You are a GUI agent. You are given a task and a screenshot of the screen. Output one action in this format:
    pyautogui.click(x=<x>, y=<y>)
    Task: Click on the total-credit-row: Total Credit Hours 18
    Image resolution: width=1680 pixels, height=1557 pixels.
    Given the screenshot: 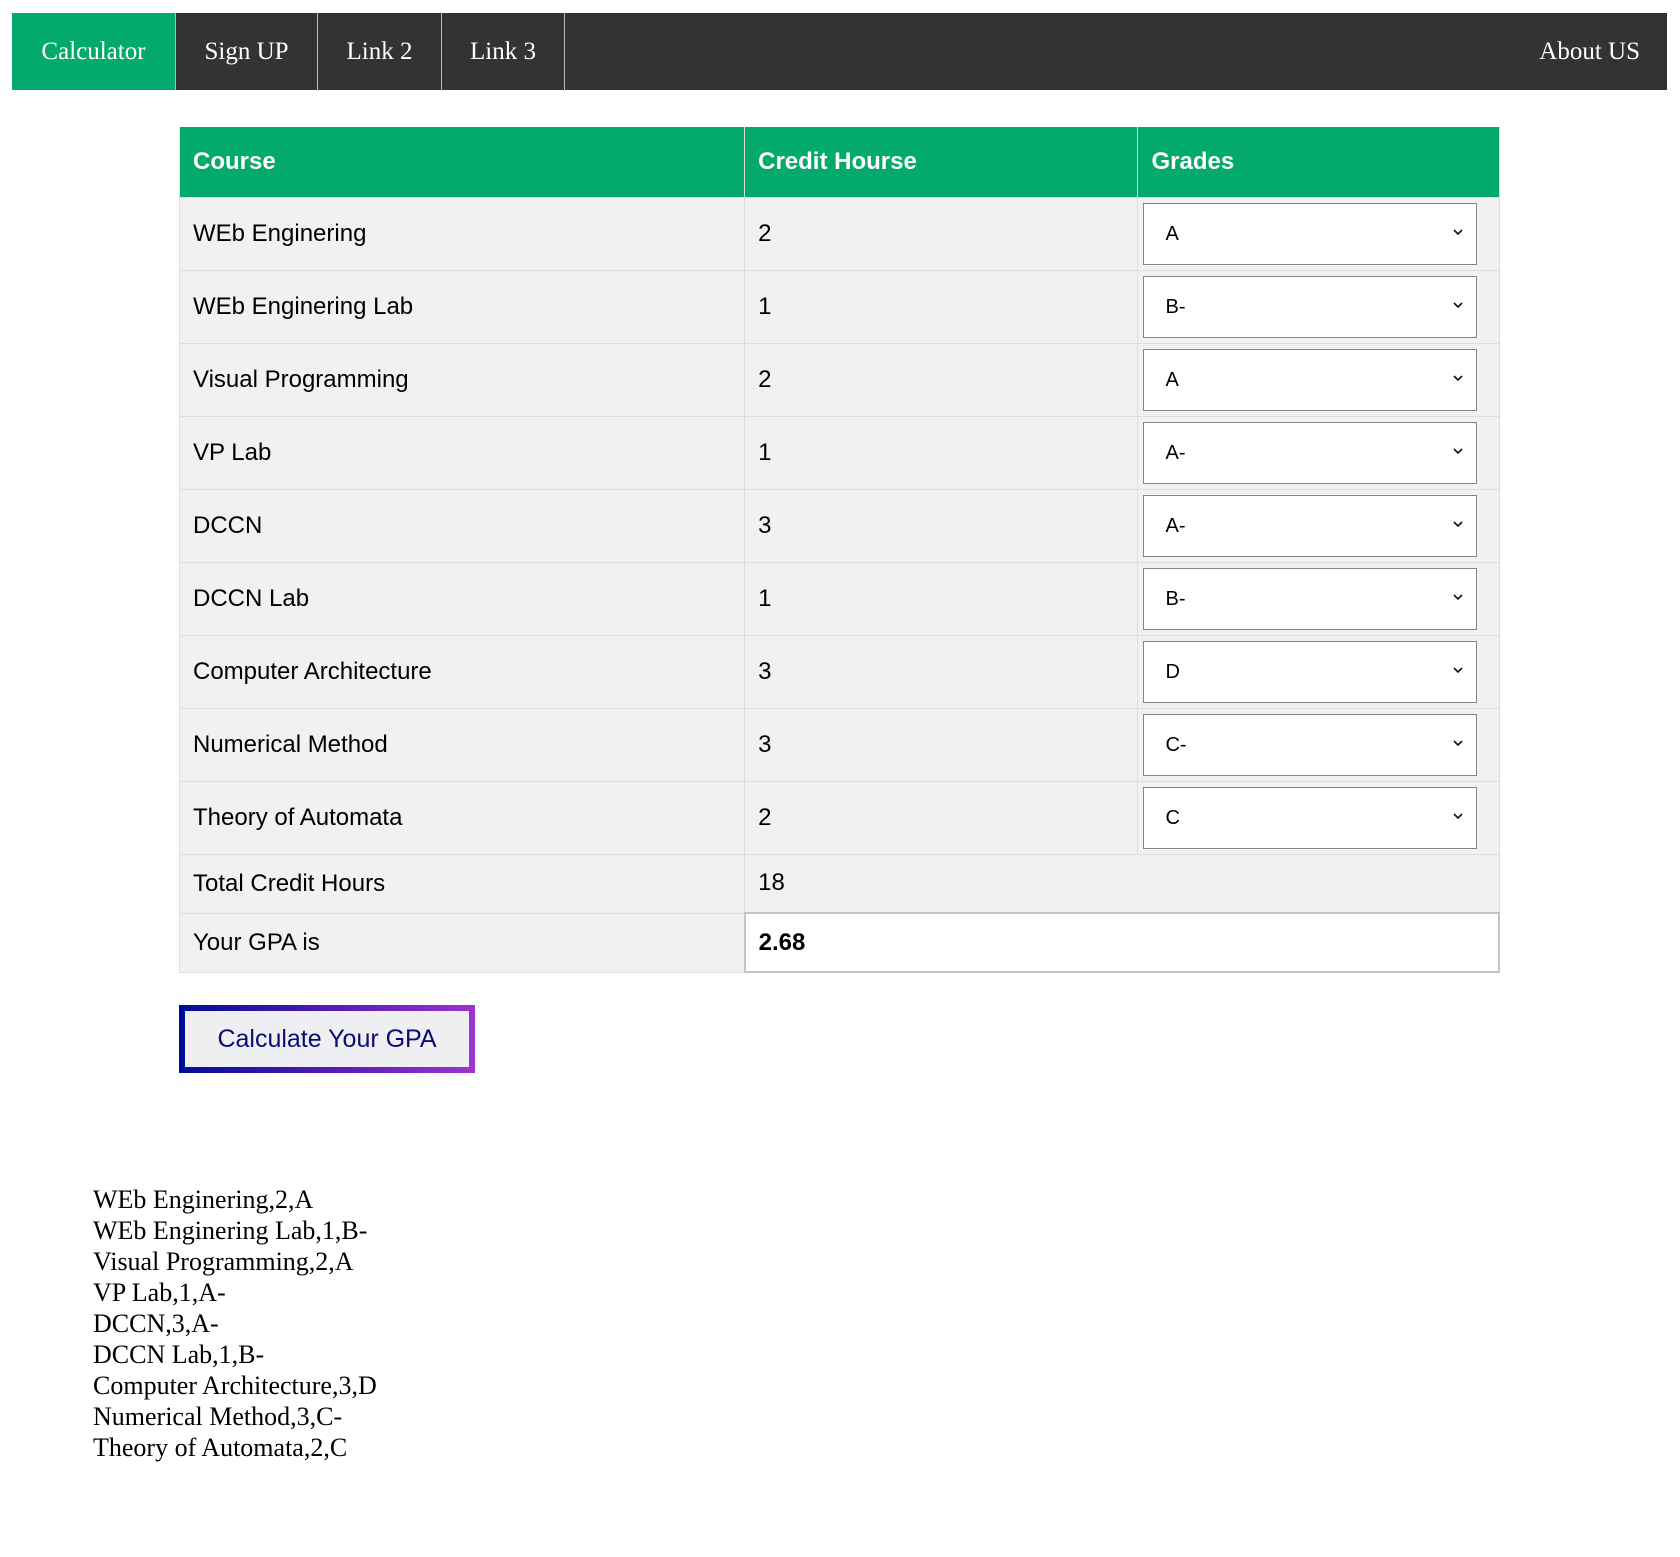 What is the action you would take?
    pyautogui.click(x=839, y=883)
    